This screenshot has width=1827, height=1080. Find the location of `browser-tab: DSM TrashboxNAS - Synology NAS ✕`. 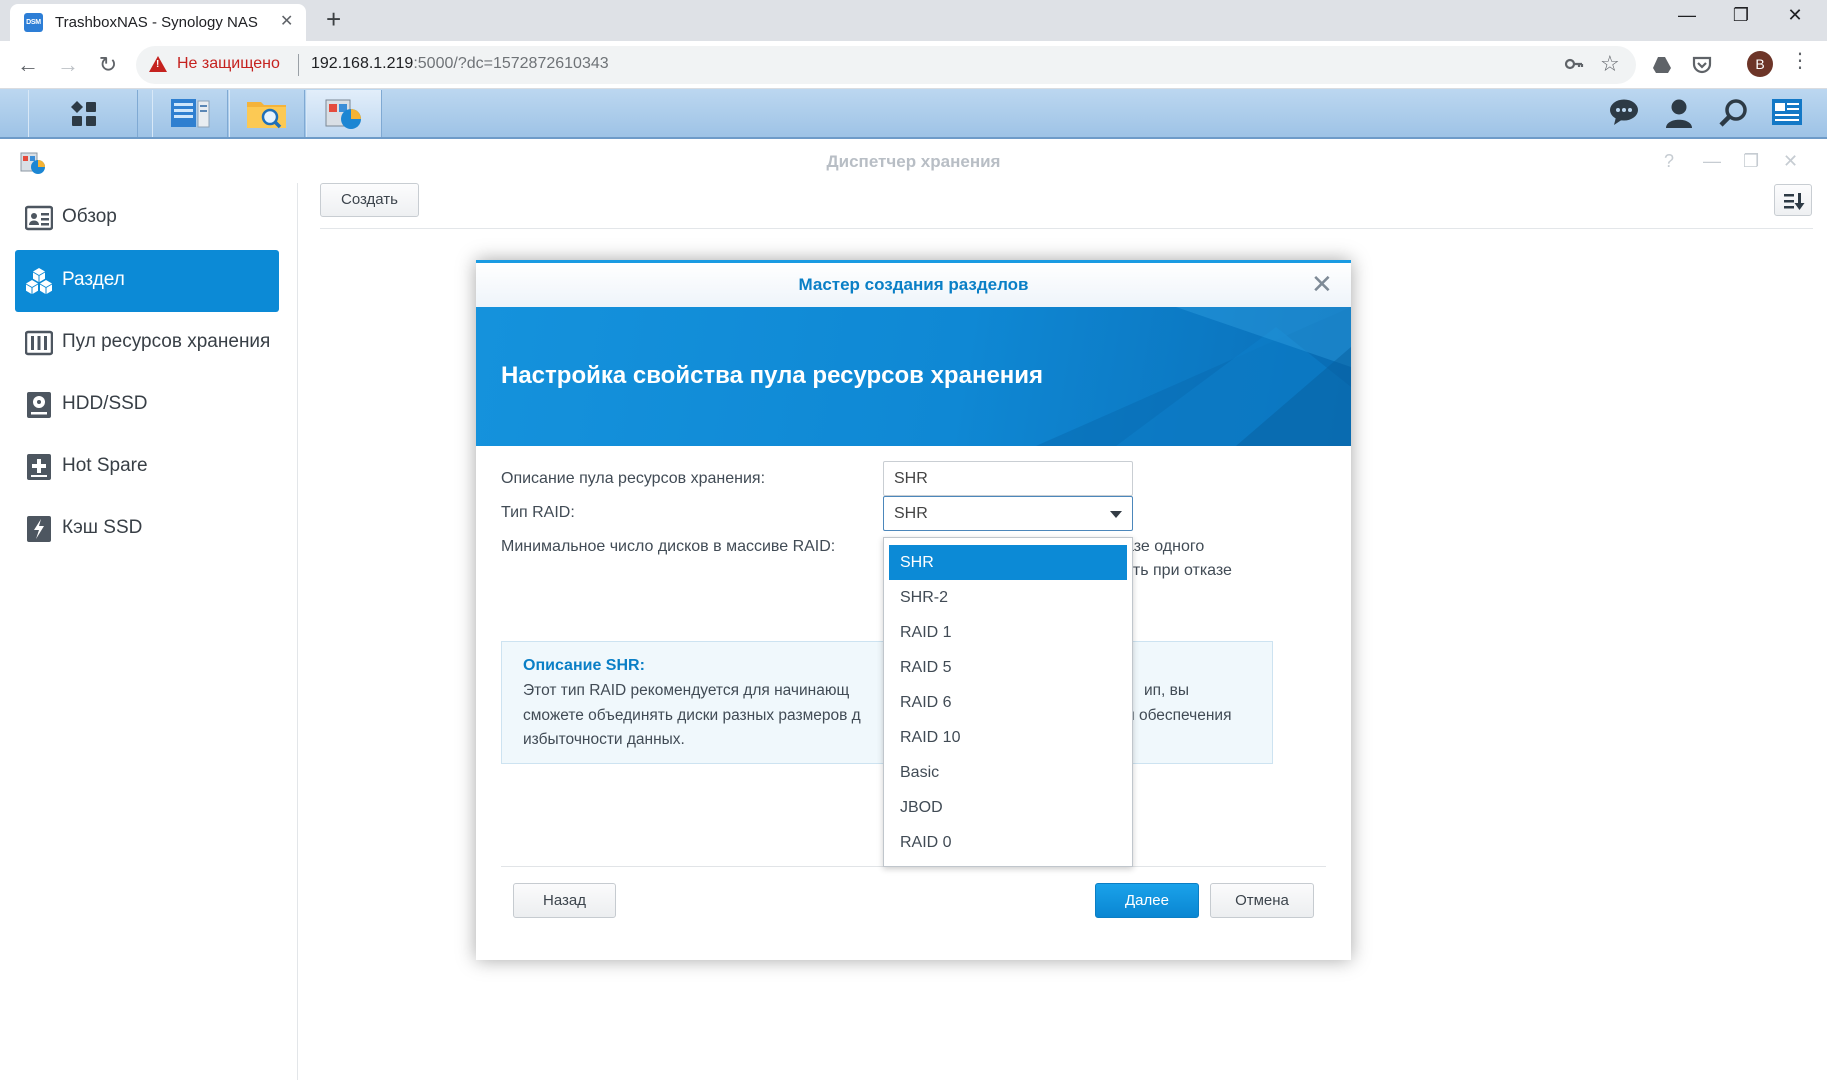

browser-tab: DSM TrashboxNAS - Synology NAS ✕ is located at coordinates (158, 22).